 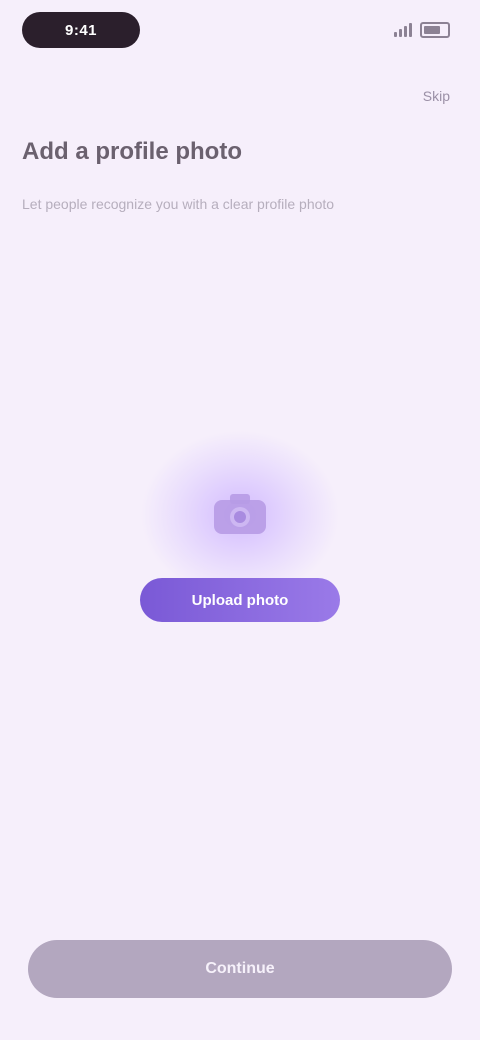 What do you see at coordinates (436, 96) in the screenshot?
I see `skip-button: Skip` at bounding box center [436, 96].